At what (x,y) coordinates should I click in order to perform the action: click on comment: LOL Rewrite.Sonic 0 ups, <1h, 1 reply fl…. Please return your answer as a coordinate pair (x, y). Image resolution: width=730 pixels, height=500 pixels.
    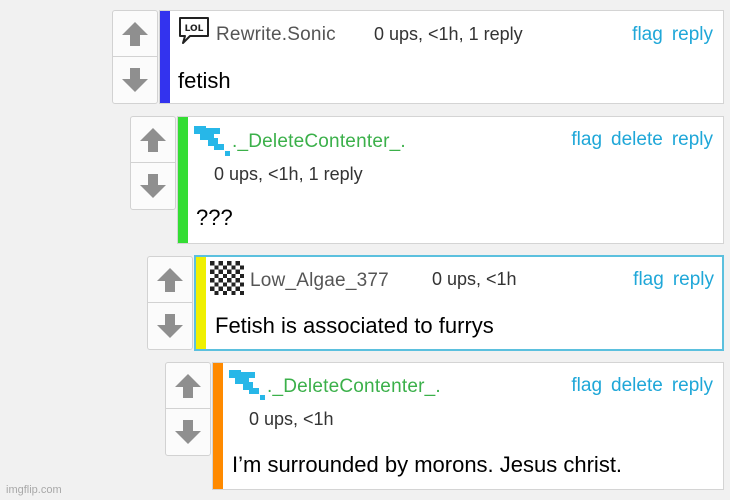
    Looking at the image, I should click on (441, 57).